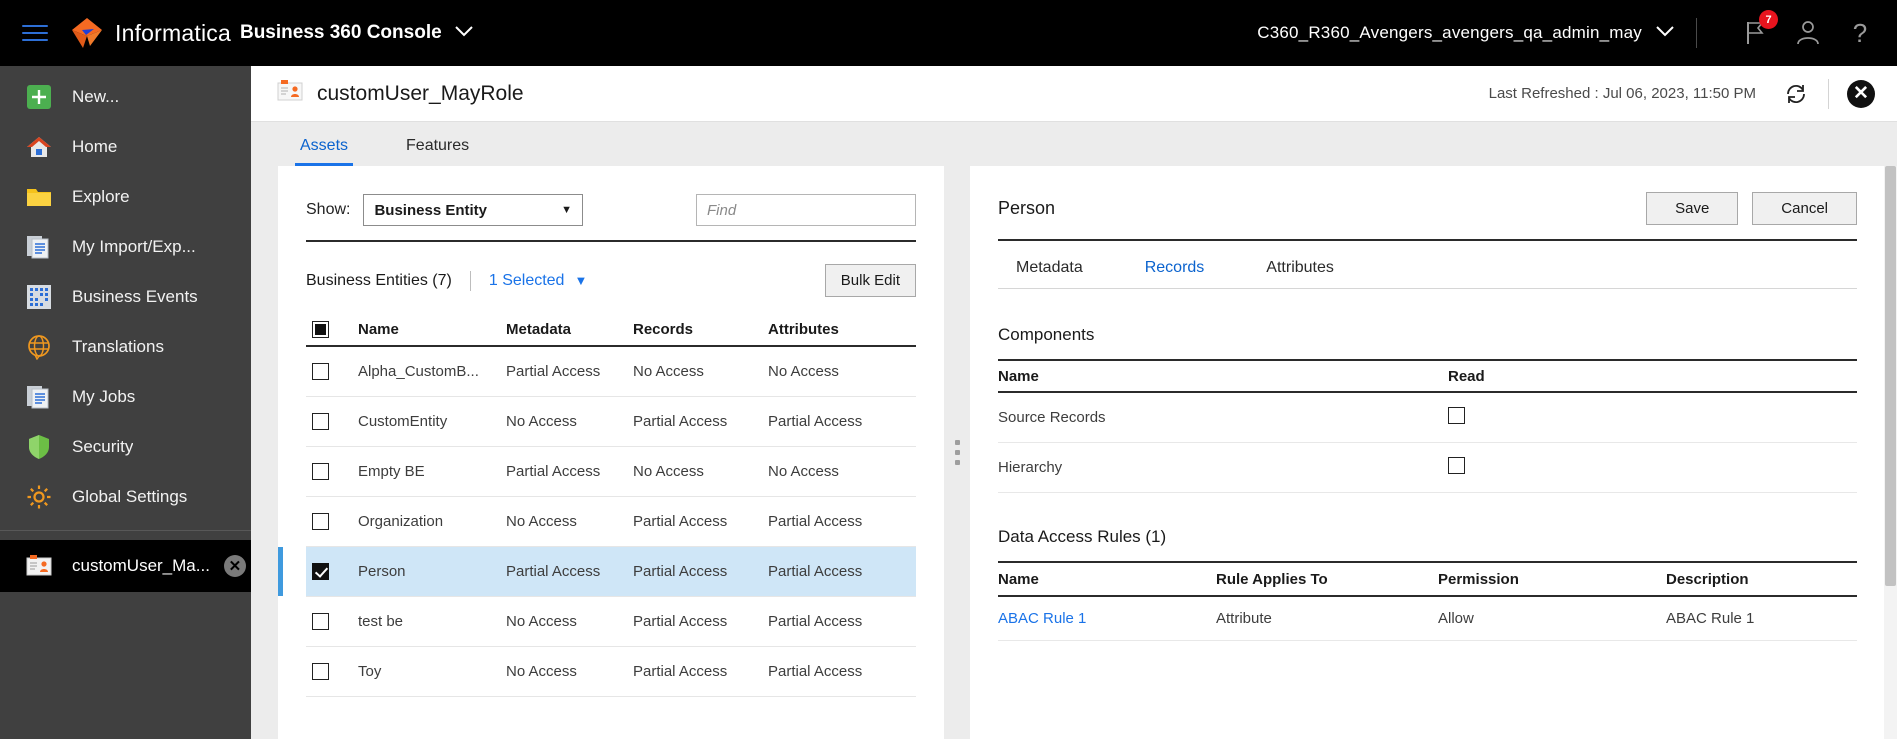 The width and height of the screenshot is (1897, 739). I want to click on cell-metadata: Partial Access, so click(553, 571).